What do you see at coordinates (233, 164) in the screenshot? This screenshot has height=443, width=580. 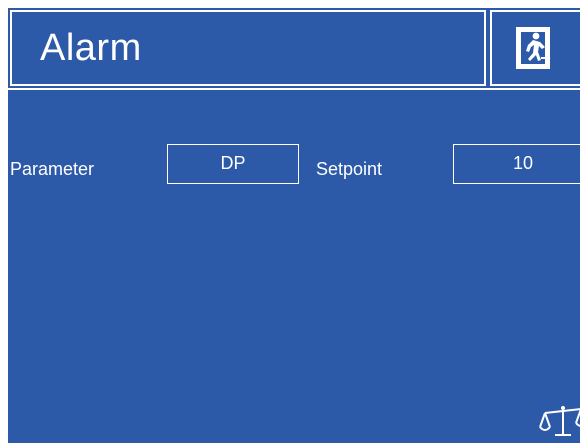 I see `parameter-field: DP` at bounding box center [233, 164].